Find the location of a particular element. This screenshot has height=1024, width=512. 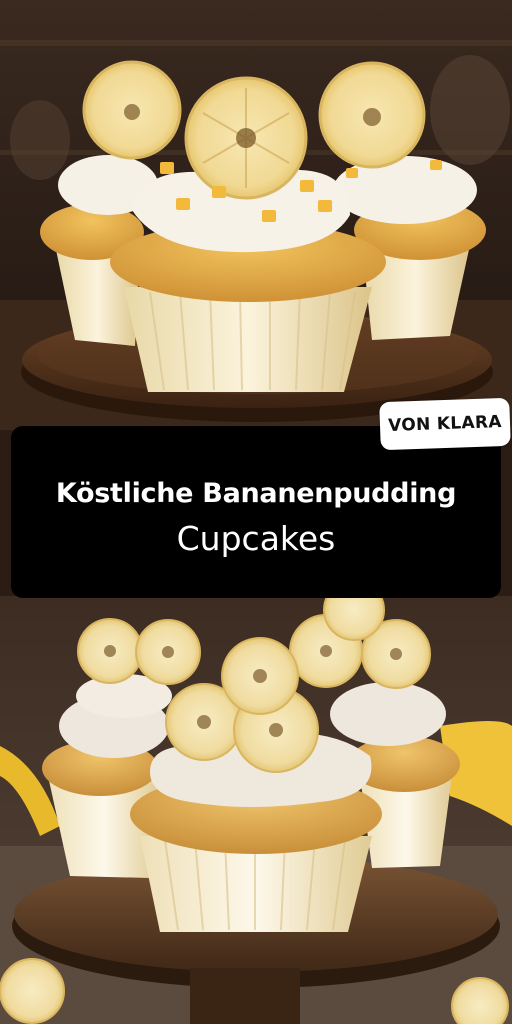

author-badge: VON KLARA is located at coordinates (445, 424).